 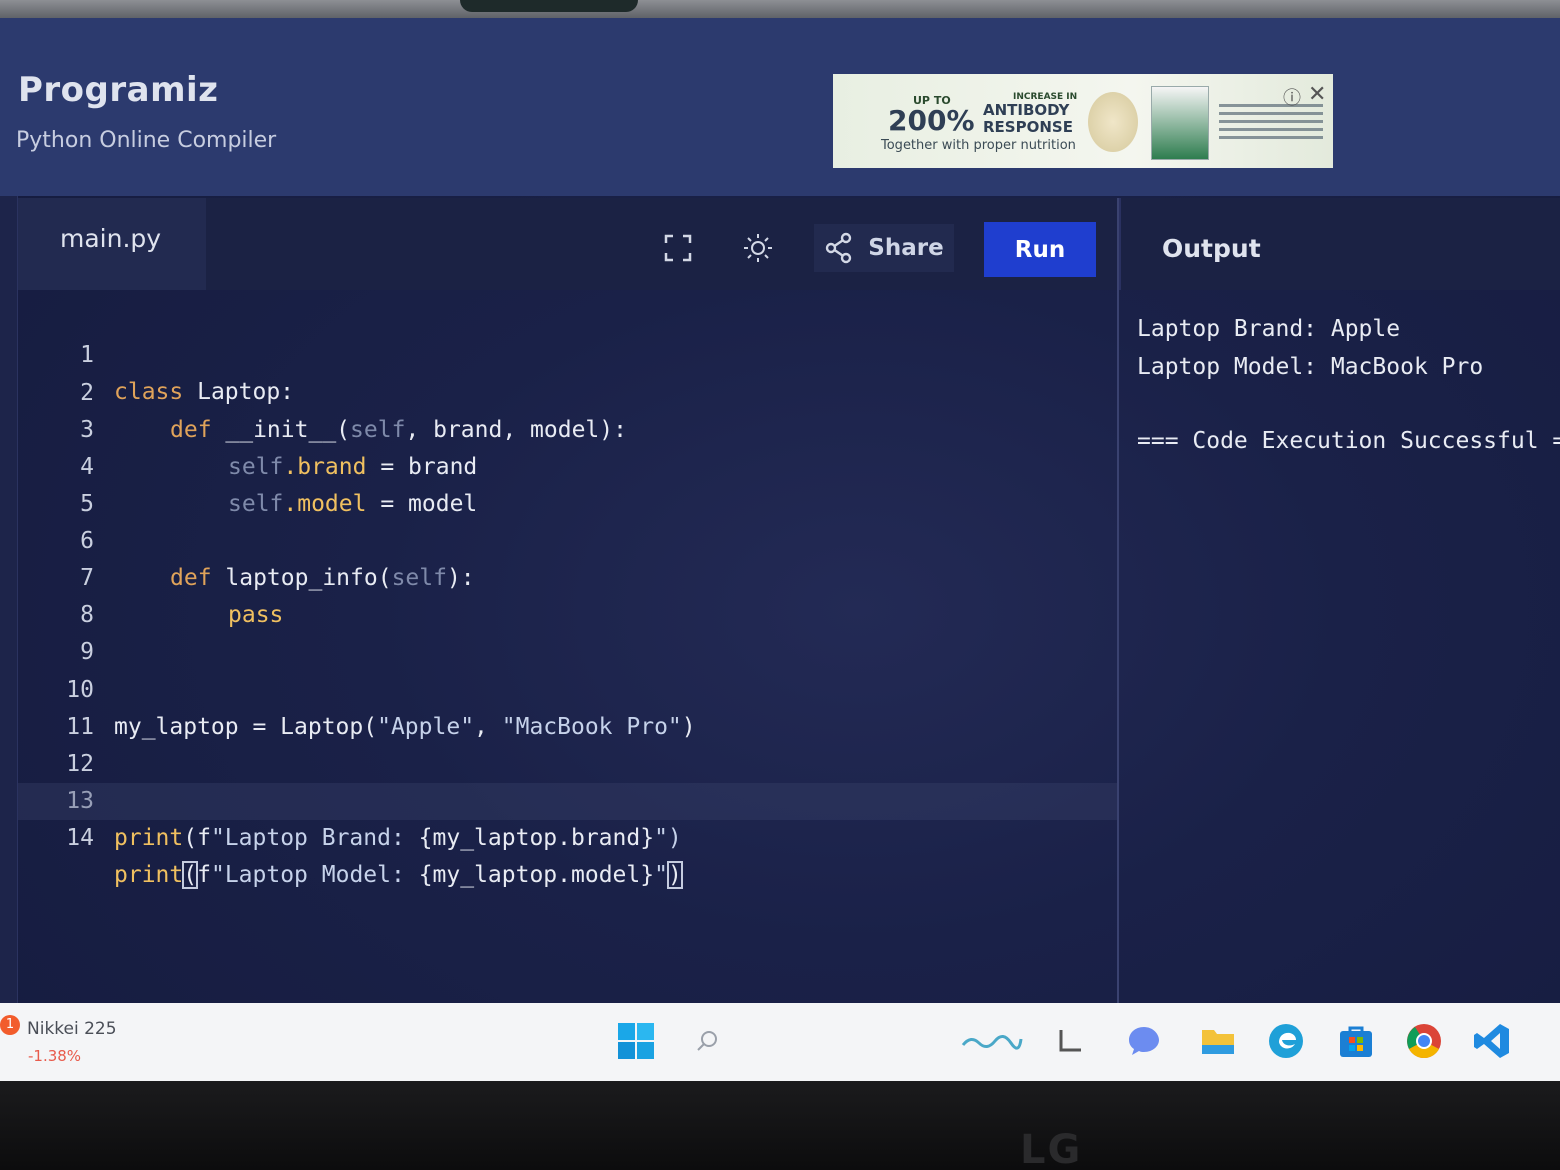 I want to click on ad-percent-text: 200%, so click(x=931, y=120).